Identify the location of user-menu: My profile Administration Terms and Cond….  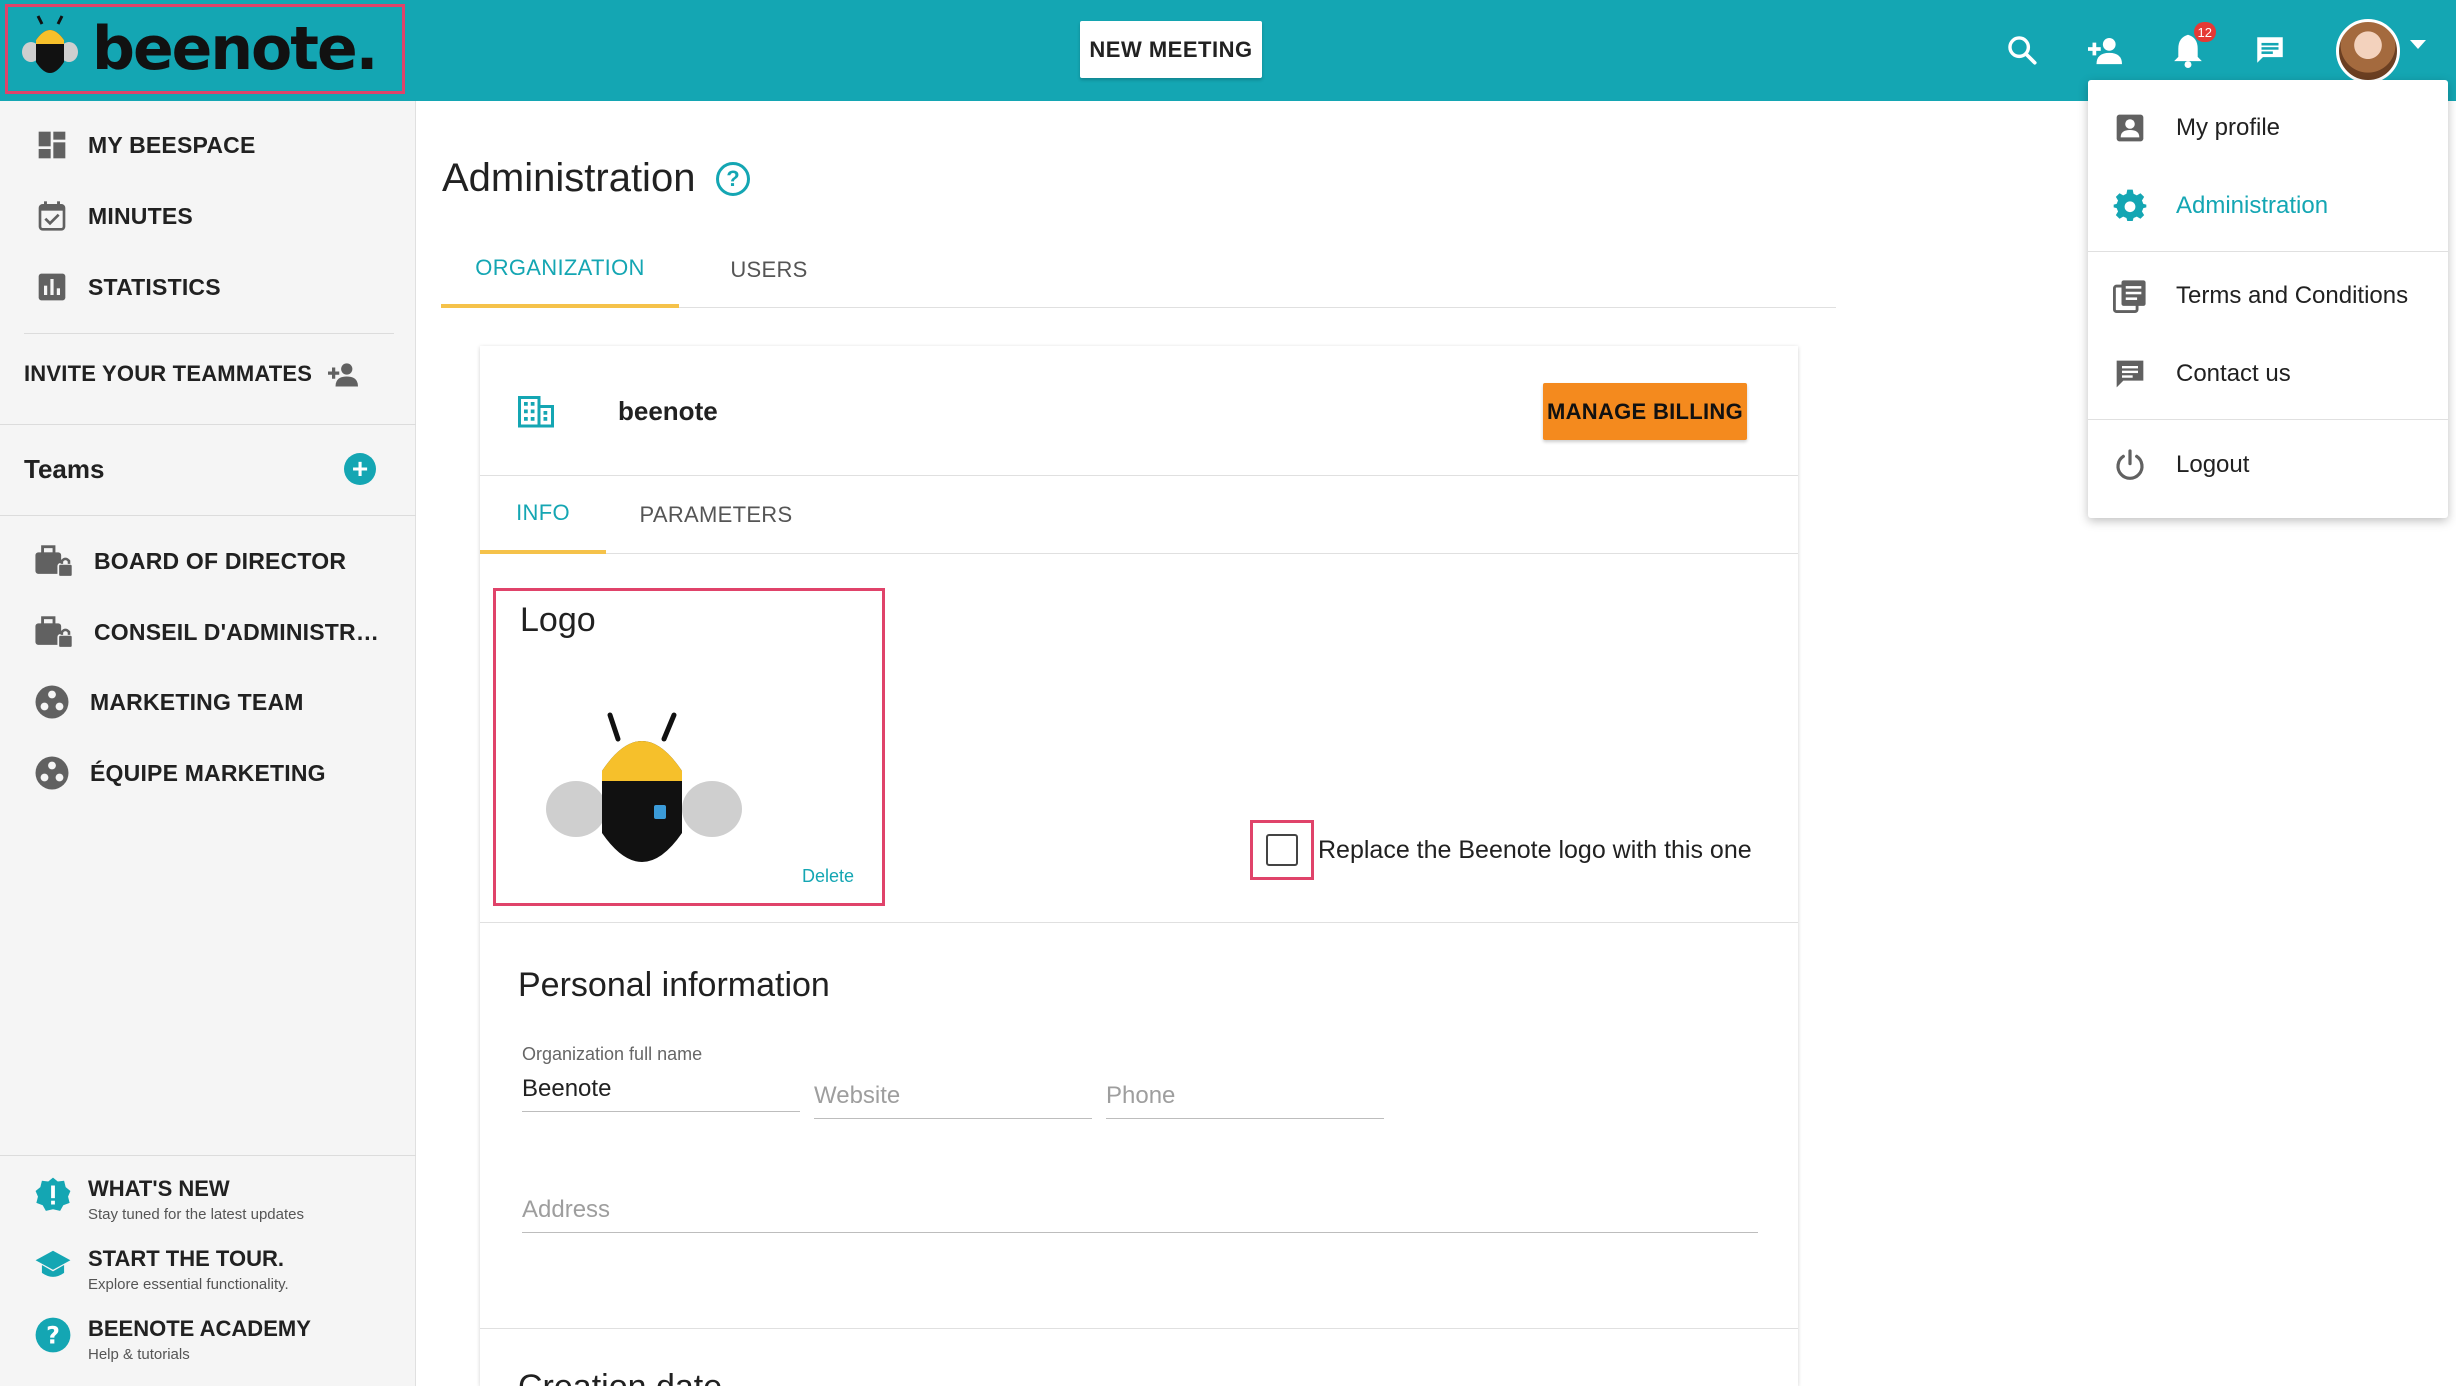
(2268, 299).